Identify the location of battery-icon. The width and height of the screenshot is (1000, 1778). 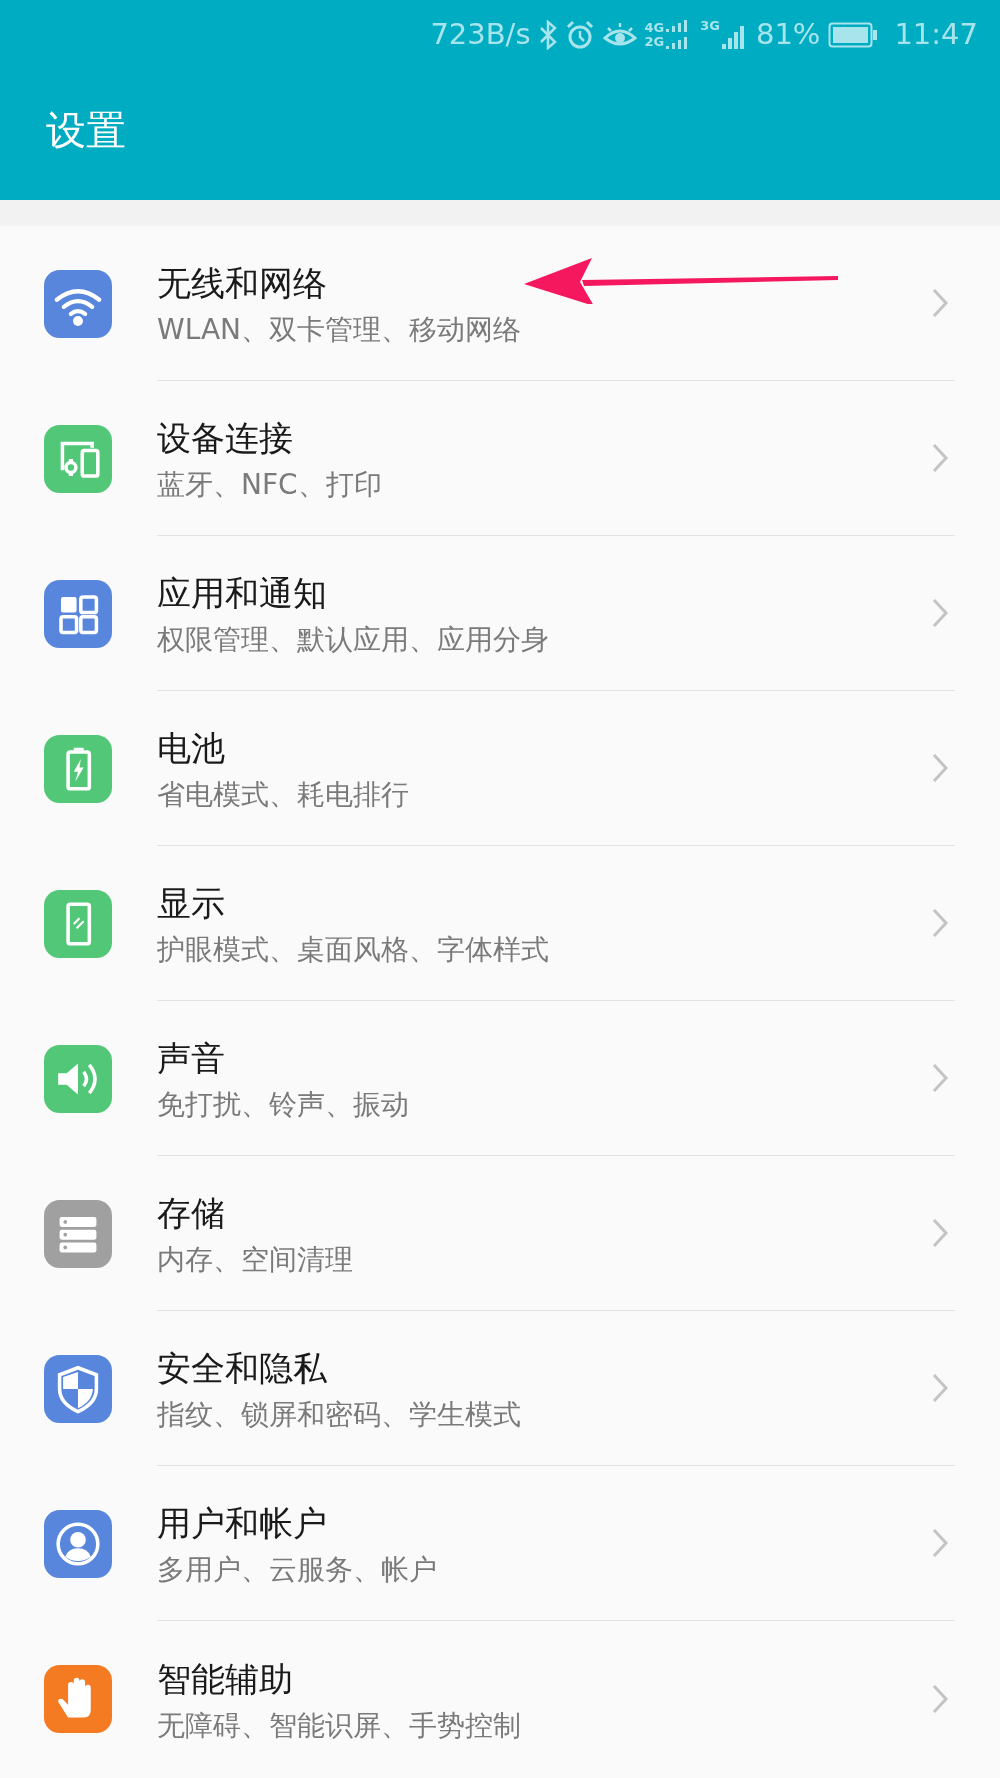
(853, 35).